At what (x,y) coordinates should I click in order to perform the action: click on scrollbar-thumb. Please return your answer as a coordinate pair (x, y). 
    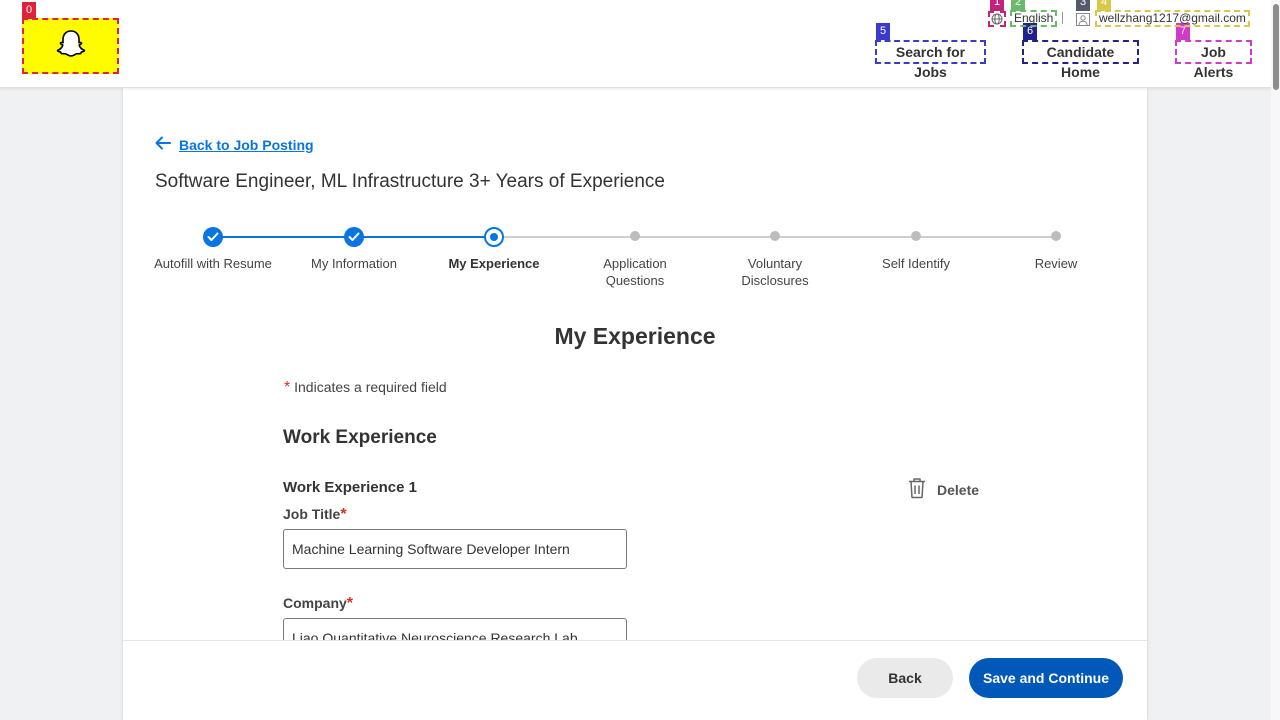
    Looking at the image, I should click on (1276, 47).